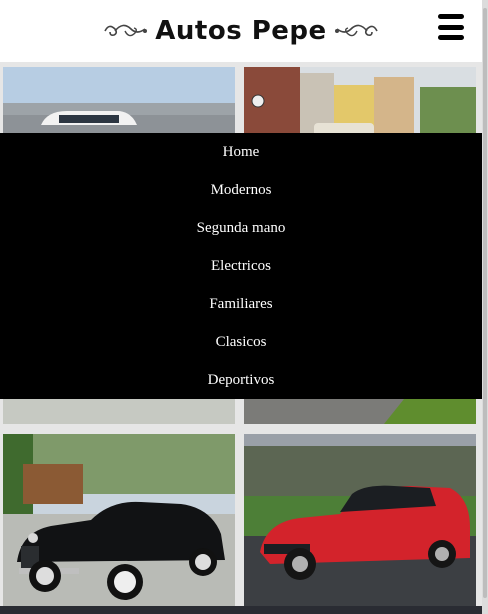 The width and height of the screenshot is (488, 614). I want to click on nav-item-clasicos: Clasicos, so click(241, 342).